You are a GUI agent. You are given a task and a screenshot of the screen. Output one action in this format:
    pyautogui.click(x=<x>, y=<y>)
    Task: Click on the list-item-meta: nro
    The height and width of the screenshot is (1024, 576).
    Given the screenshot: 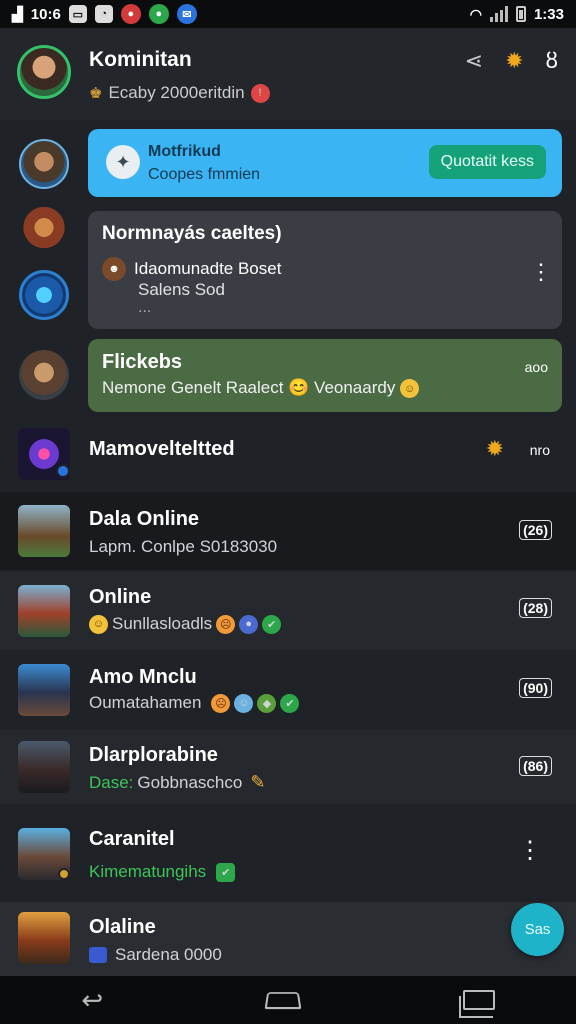 What is the action you would take?
    pyautogui.click(x=539, y=450)
    